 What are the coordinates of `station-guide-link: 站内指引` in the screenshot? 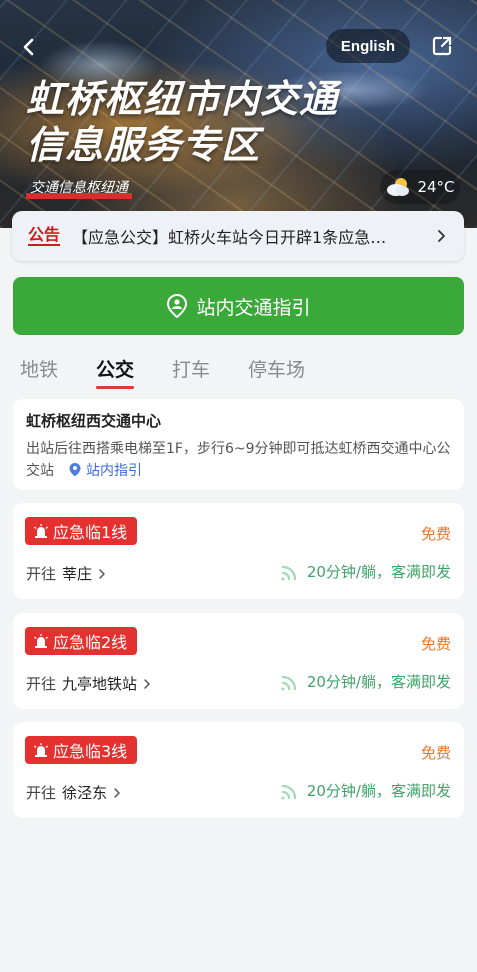 It's located at (98, 471).